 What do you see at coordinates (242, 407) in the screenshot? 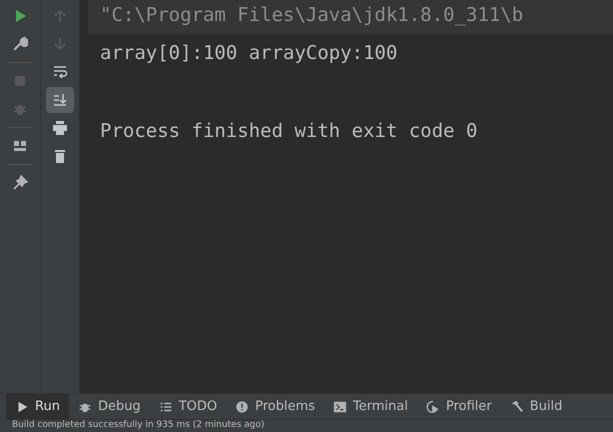
I see `alert-icon` at bounding box center [242, 407].